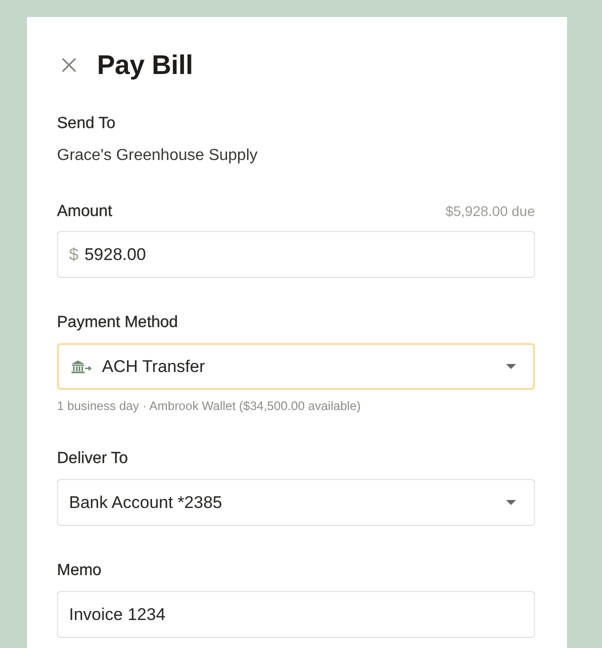  What do you see at coordinates (81, 367) in the screenshot?
I see `bank-transfer-icon` at bounding box center [81, 367].